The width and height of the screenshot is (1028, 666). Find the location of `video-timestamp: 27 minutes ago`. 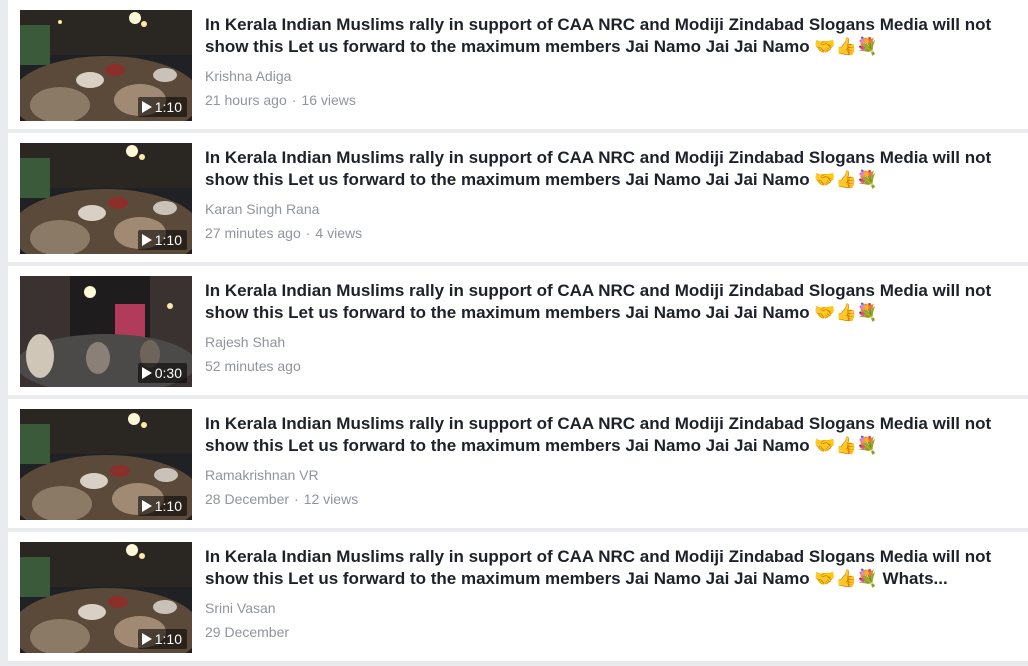

video-timestamp: 27 minutes ago is located at coordinates (253, 233).